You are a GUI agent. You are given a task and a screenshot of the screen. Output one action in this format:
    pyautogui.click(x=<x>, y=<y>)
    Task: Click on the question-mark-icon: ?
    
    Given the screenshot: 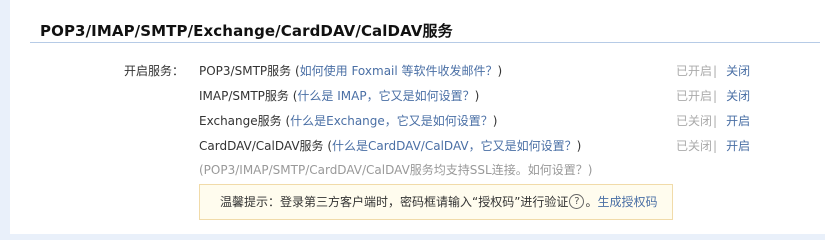 What is the action you would take?
    pyautogui.click(x=577, y=201)
    